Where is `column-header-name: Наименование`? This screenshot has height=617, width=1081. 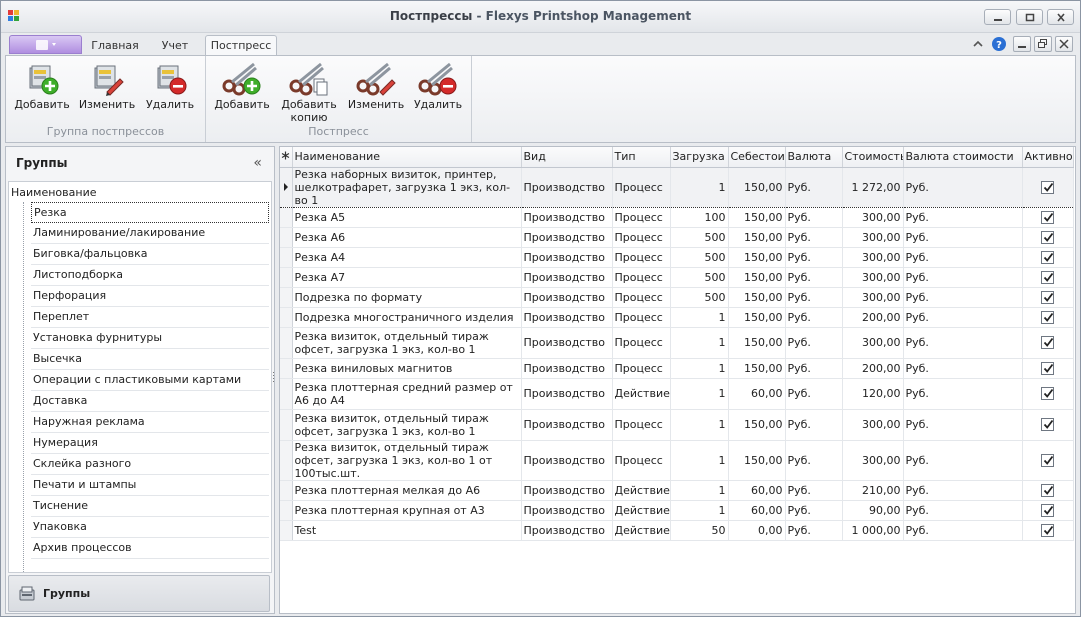
column-header-name: Наименование is located at coordinates (407, 157).